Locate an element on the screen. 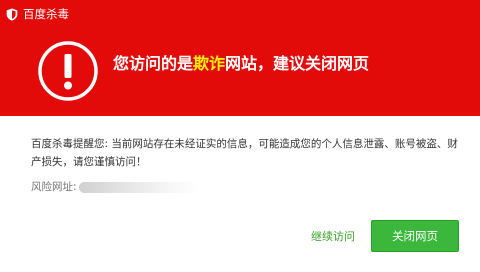  headline-text-before: 您访问的是 is located at coordinates (153, 63).